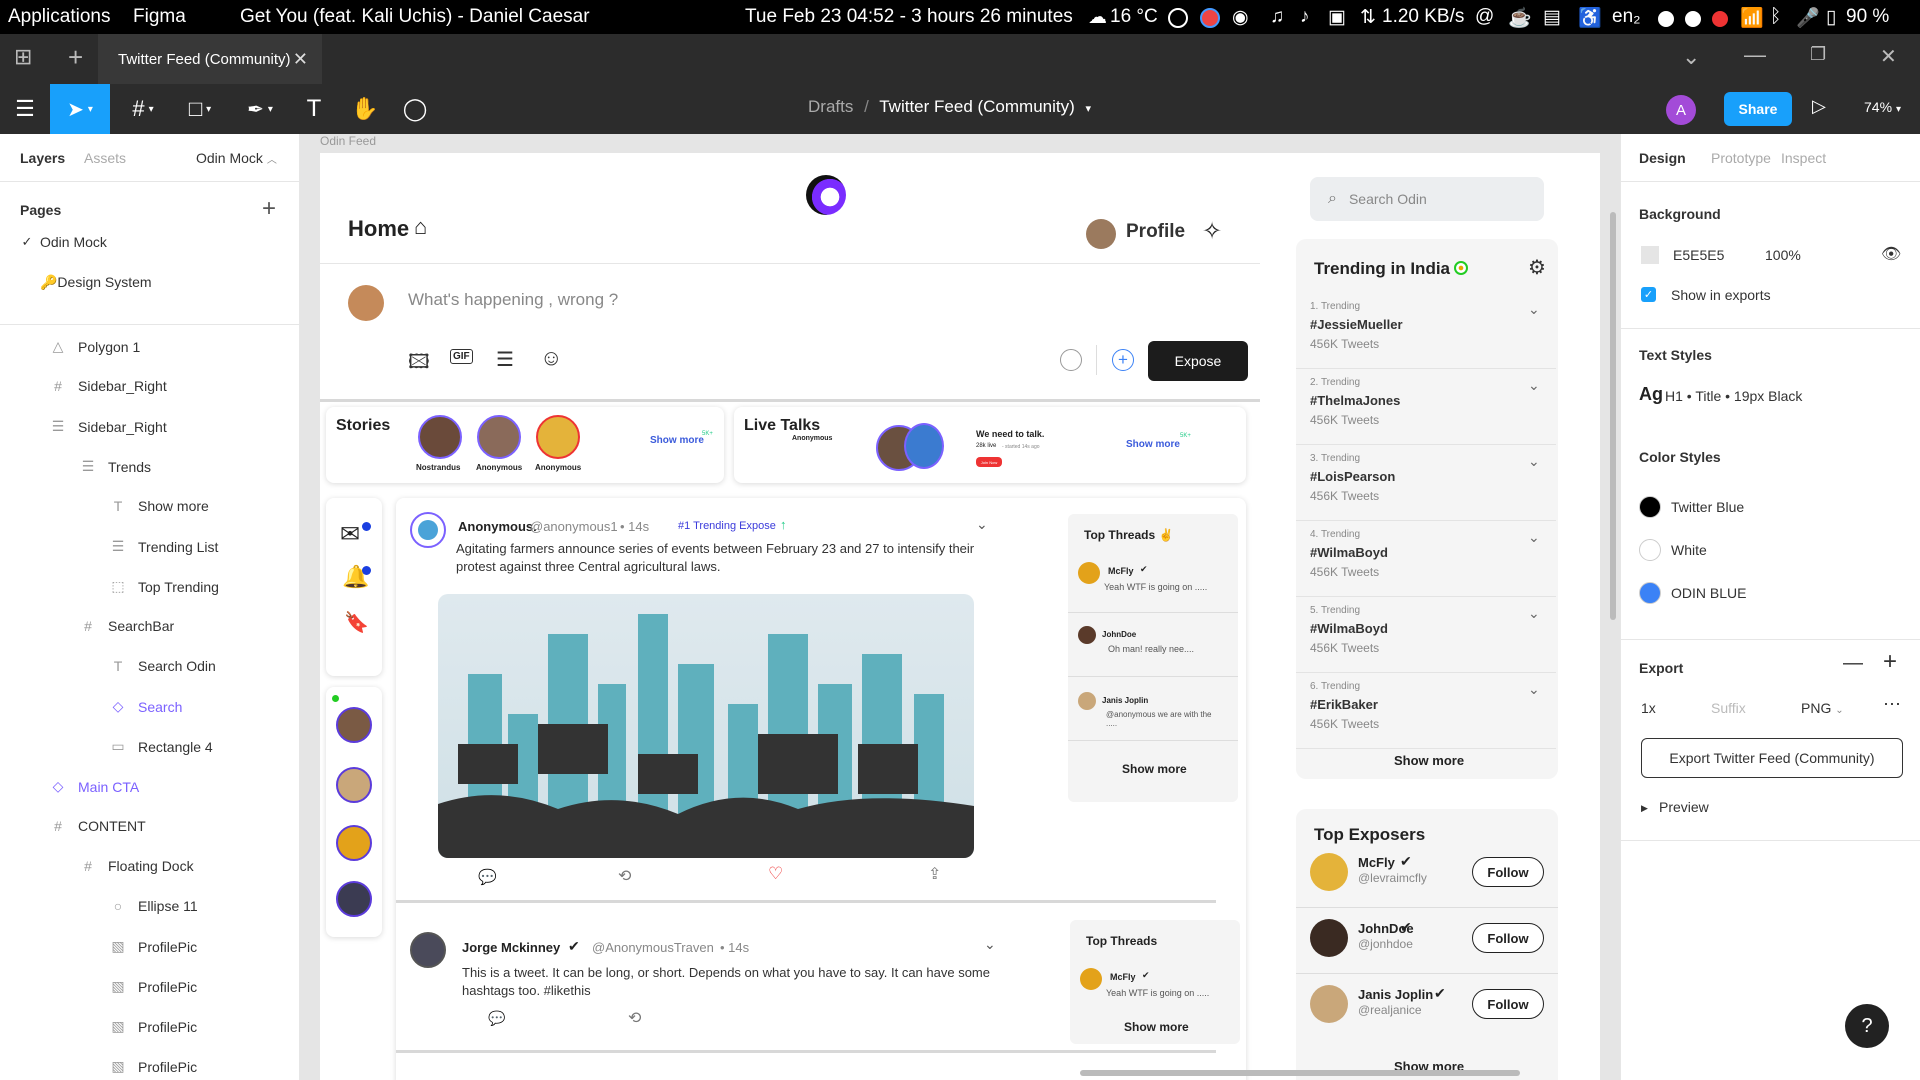 The height and width of the screenshot is (1080, 1920). I want to click on close-window-icon: ✕, so click(1888, 56).